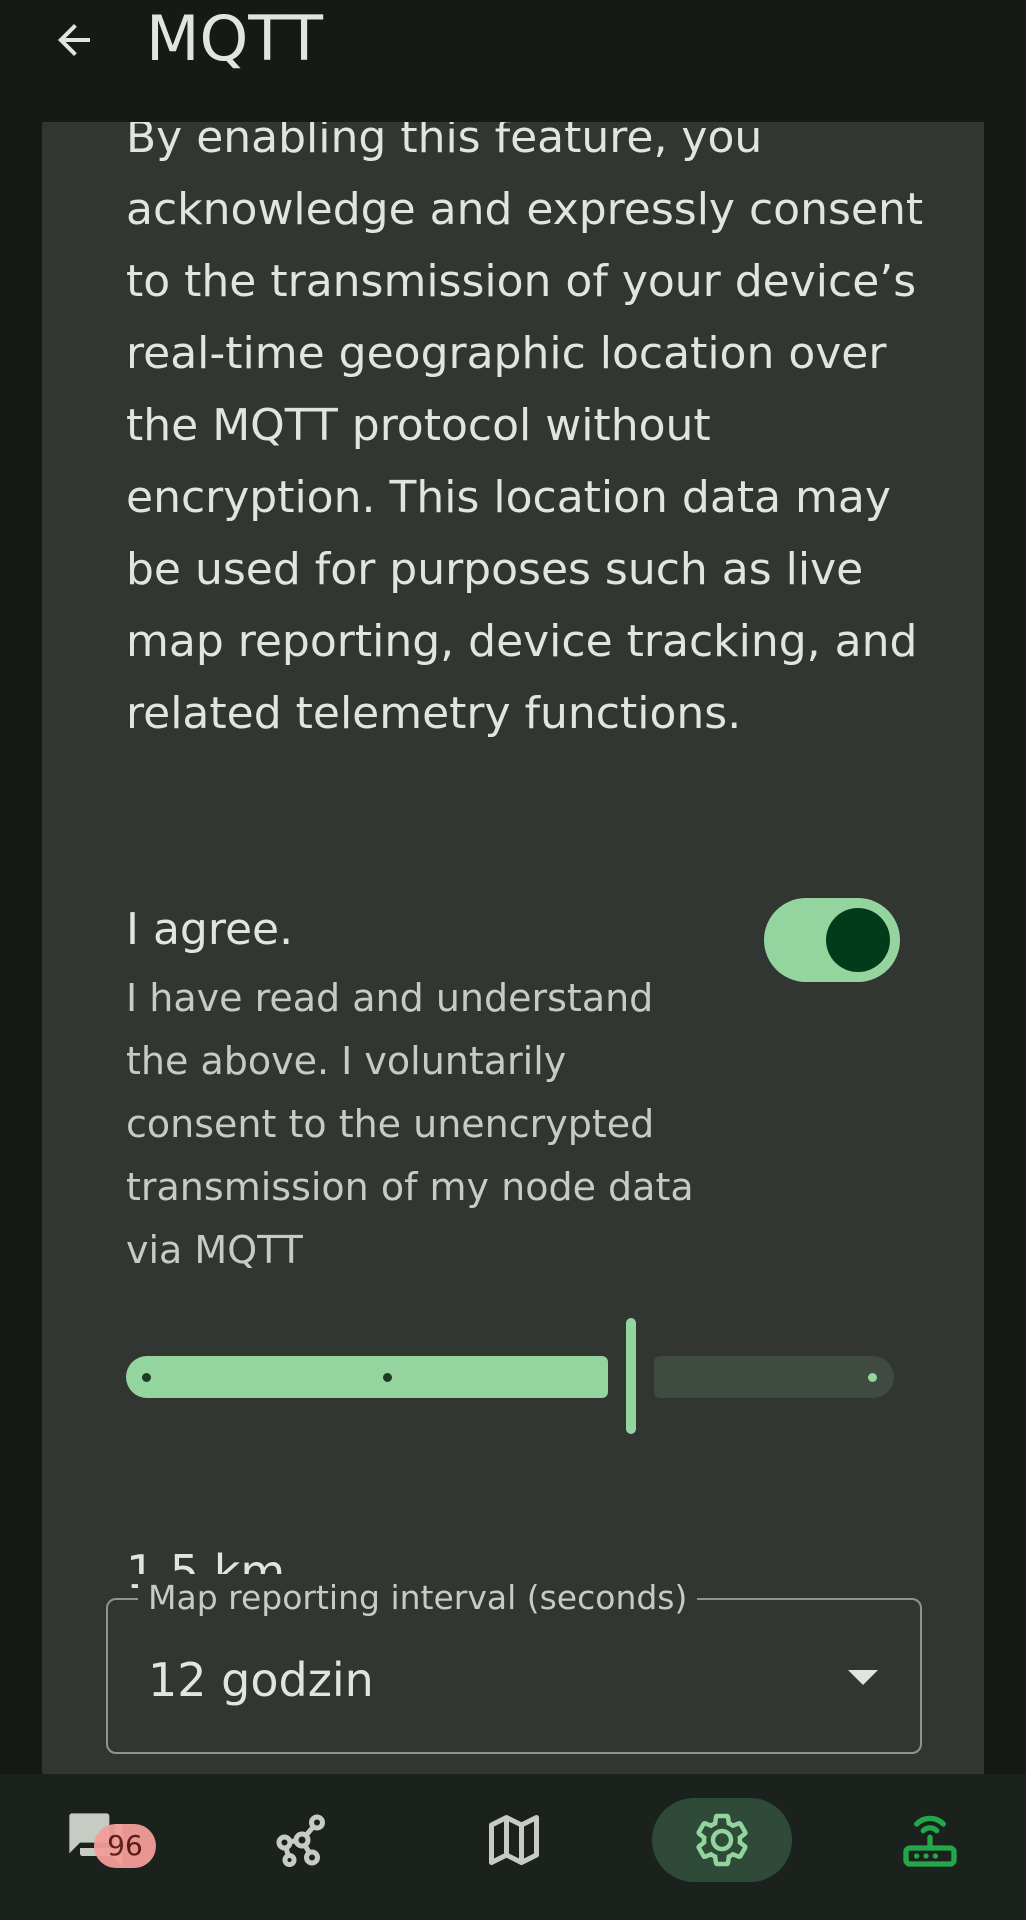  I want to click on nav-map, so click(514, 1840).